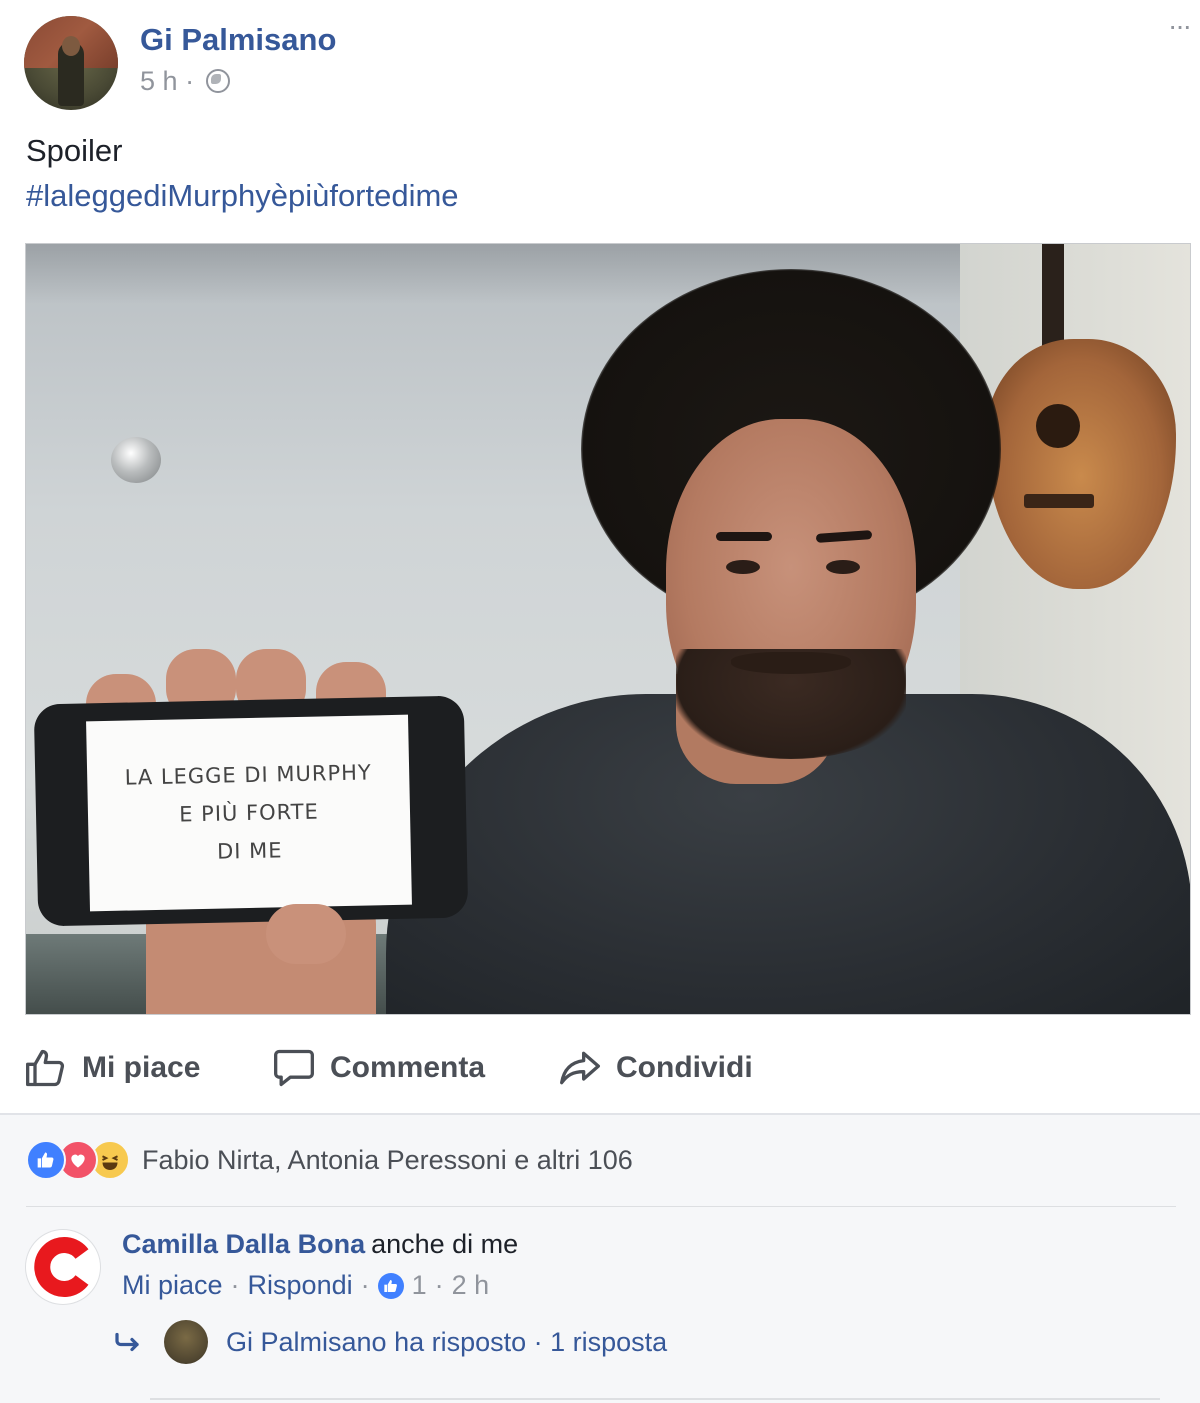 This screenshot has height=1403, width=1200. What do you see at coordinates (217, 81) in the screenshot?
I see `globe-icon` at bounding box center [217, 81].